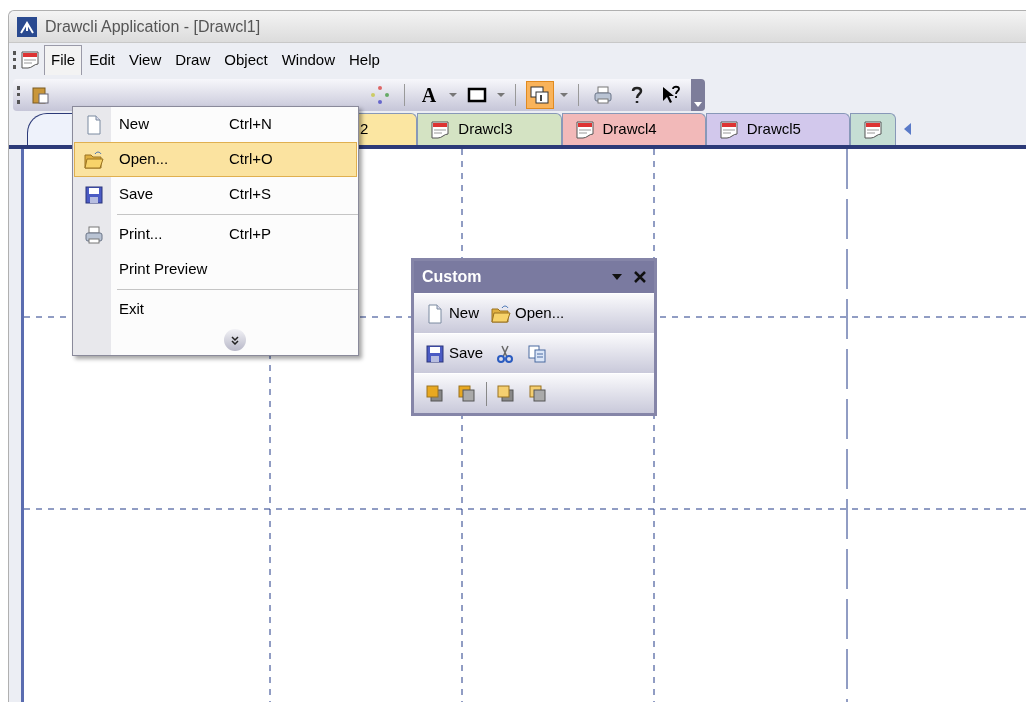 Image resolution: width=1026 pixels, height=702 pixels. What do you see at coordinates (452, 313) in the screenshot?
I see `toolbar-button: New` at bounding box center [452, 313].